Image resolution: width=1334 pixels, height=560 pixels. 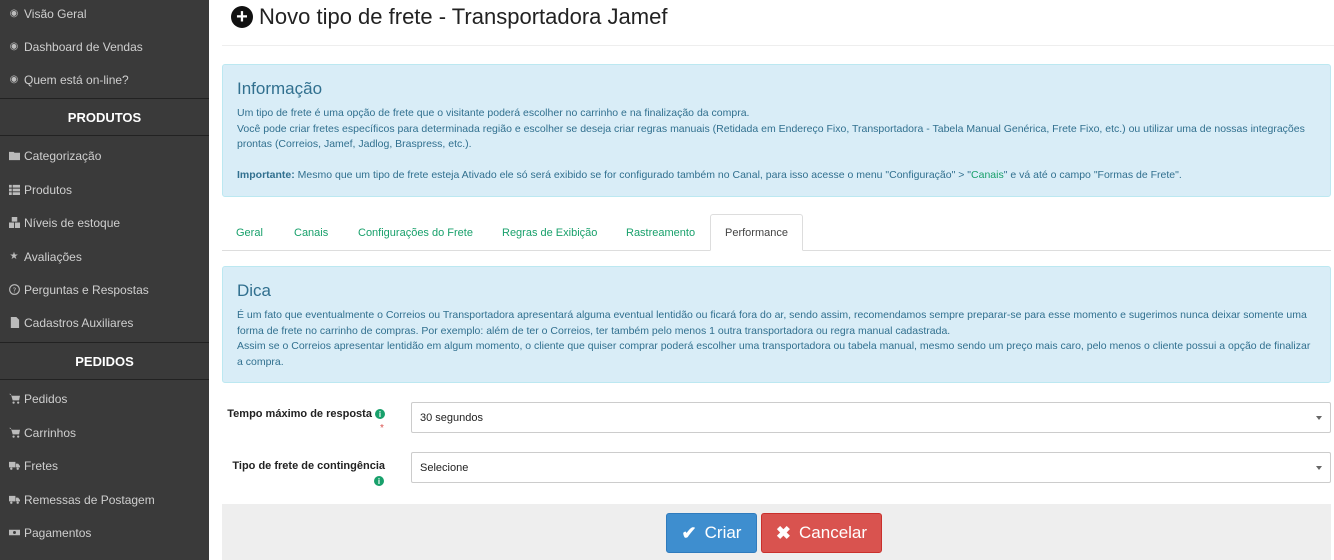 I want to click on fallback-select: Selecione, so click(x=871, y=467).